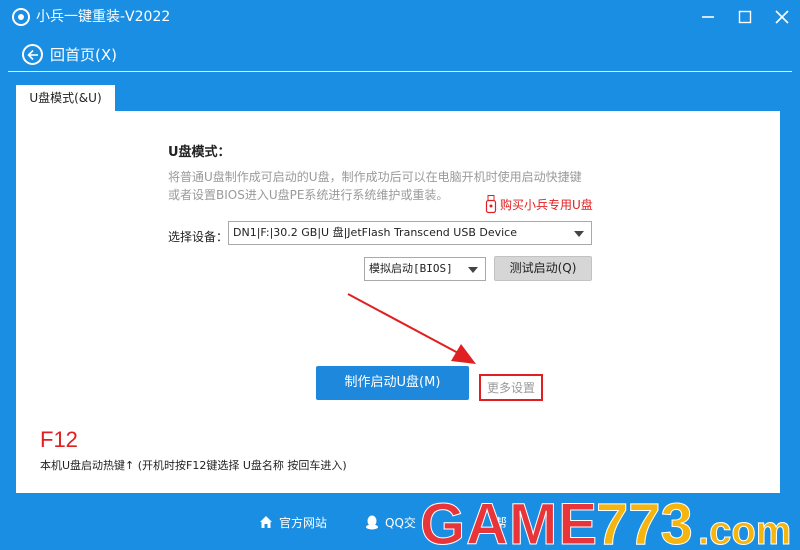 The width and height of the screenshot is (800, 550). Describe the element at coordinates (199, 152) in the screenshot. I see `section-heading: U盘模式：` at that location.